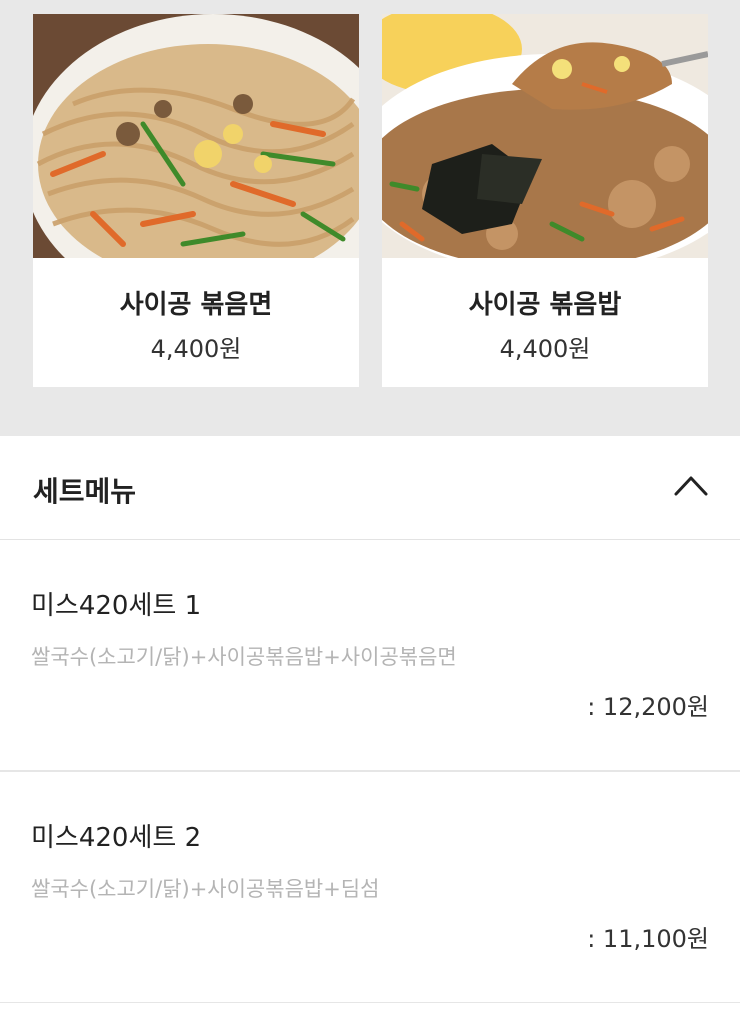 The width and height of the screenshot is (740, 1012). I want to click on set-description: 쌀국수(소고기/닭)+사이공볶음밥+사이공볶음면, so click(244, 657).